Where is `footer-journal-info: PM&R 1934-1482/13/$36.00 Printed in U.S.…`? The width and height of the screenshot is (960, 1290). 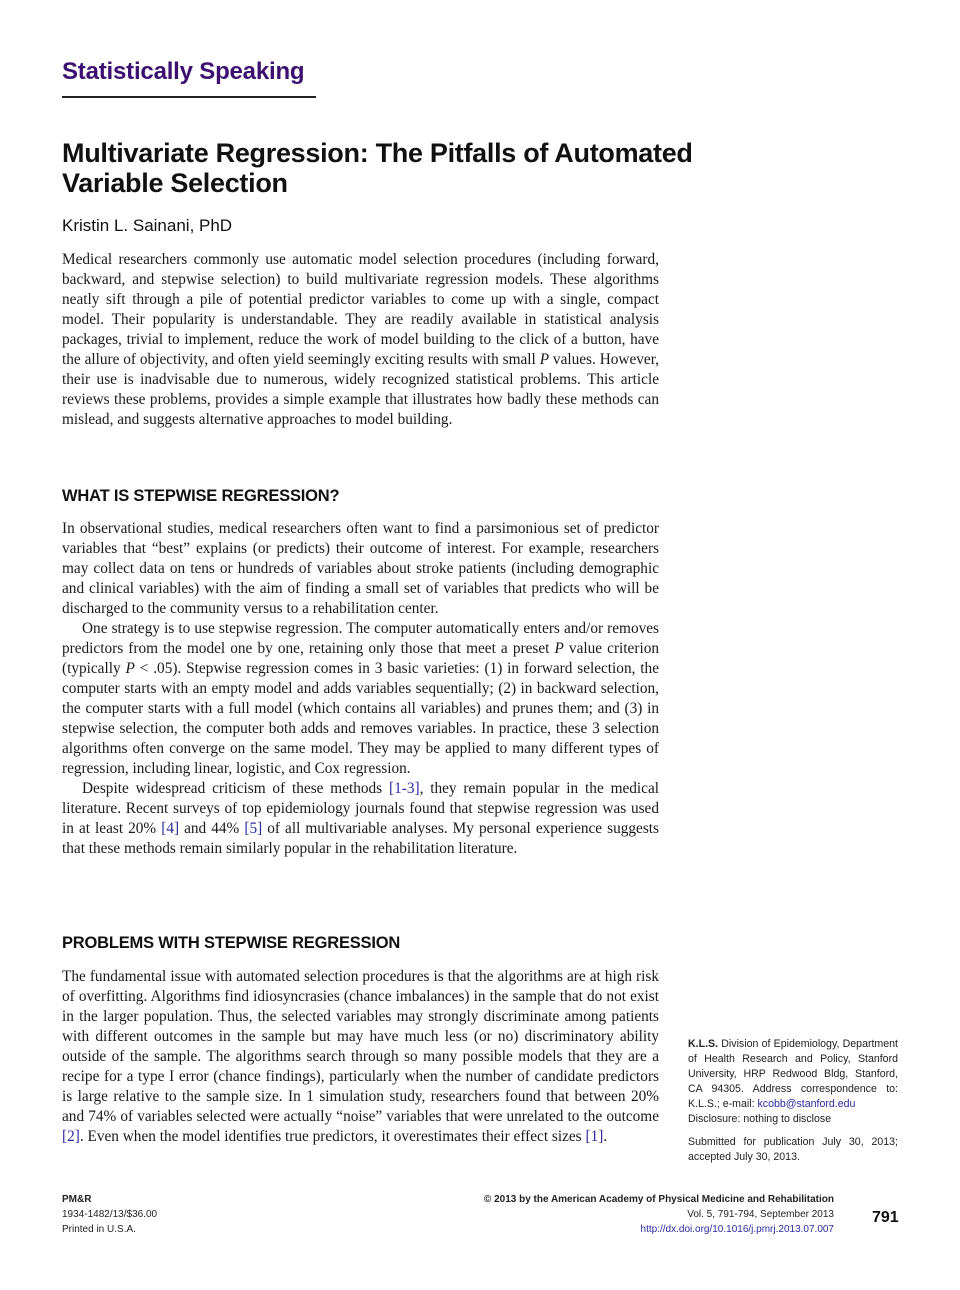
footer-journal-info: PM&R 1934-1482/13/$36.00 Printed in U.S.… is located at coordinates (109, 1214).